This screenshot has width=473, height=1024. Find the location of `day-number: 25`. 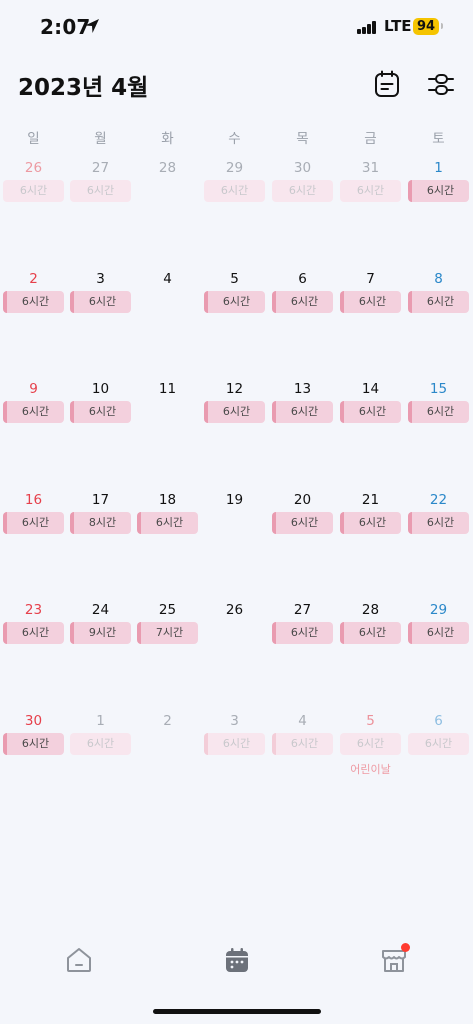

day-number: 25 is located at coordinates (167, 610).